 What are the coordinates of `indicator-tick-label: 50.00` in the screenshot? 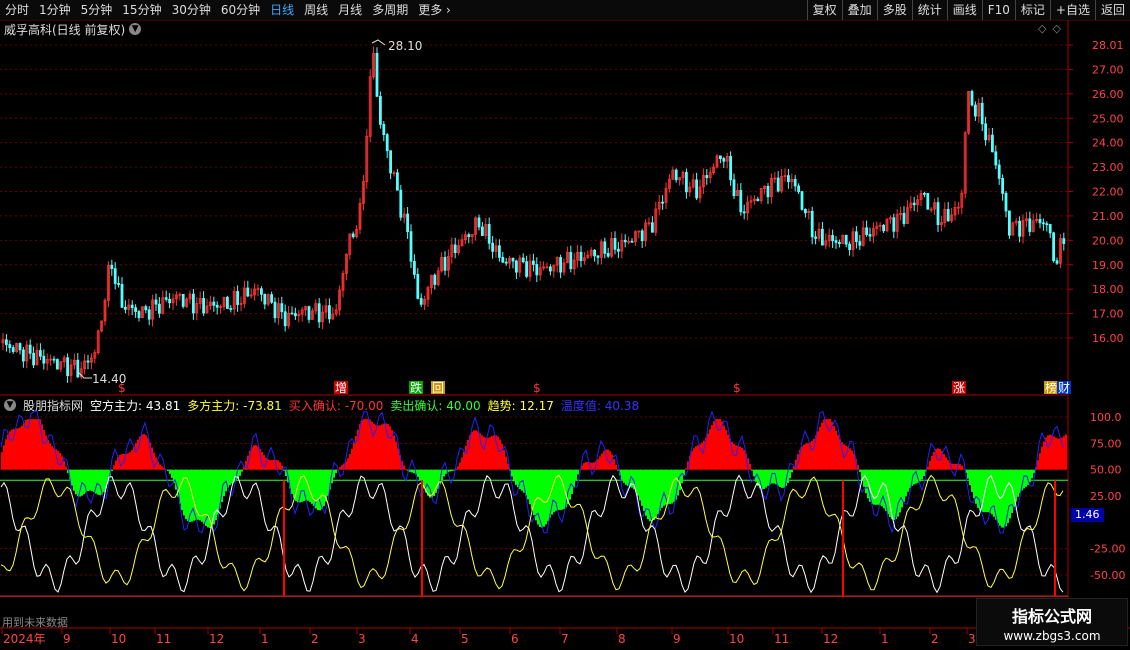 It's located at (1106, 470).